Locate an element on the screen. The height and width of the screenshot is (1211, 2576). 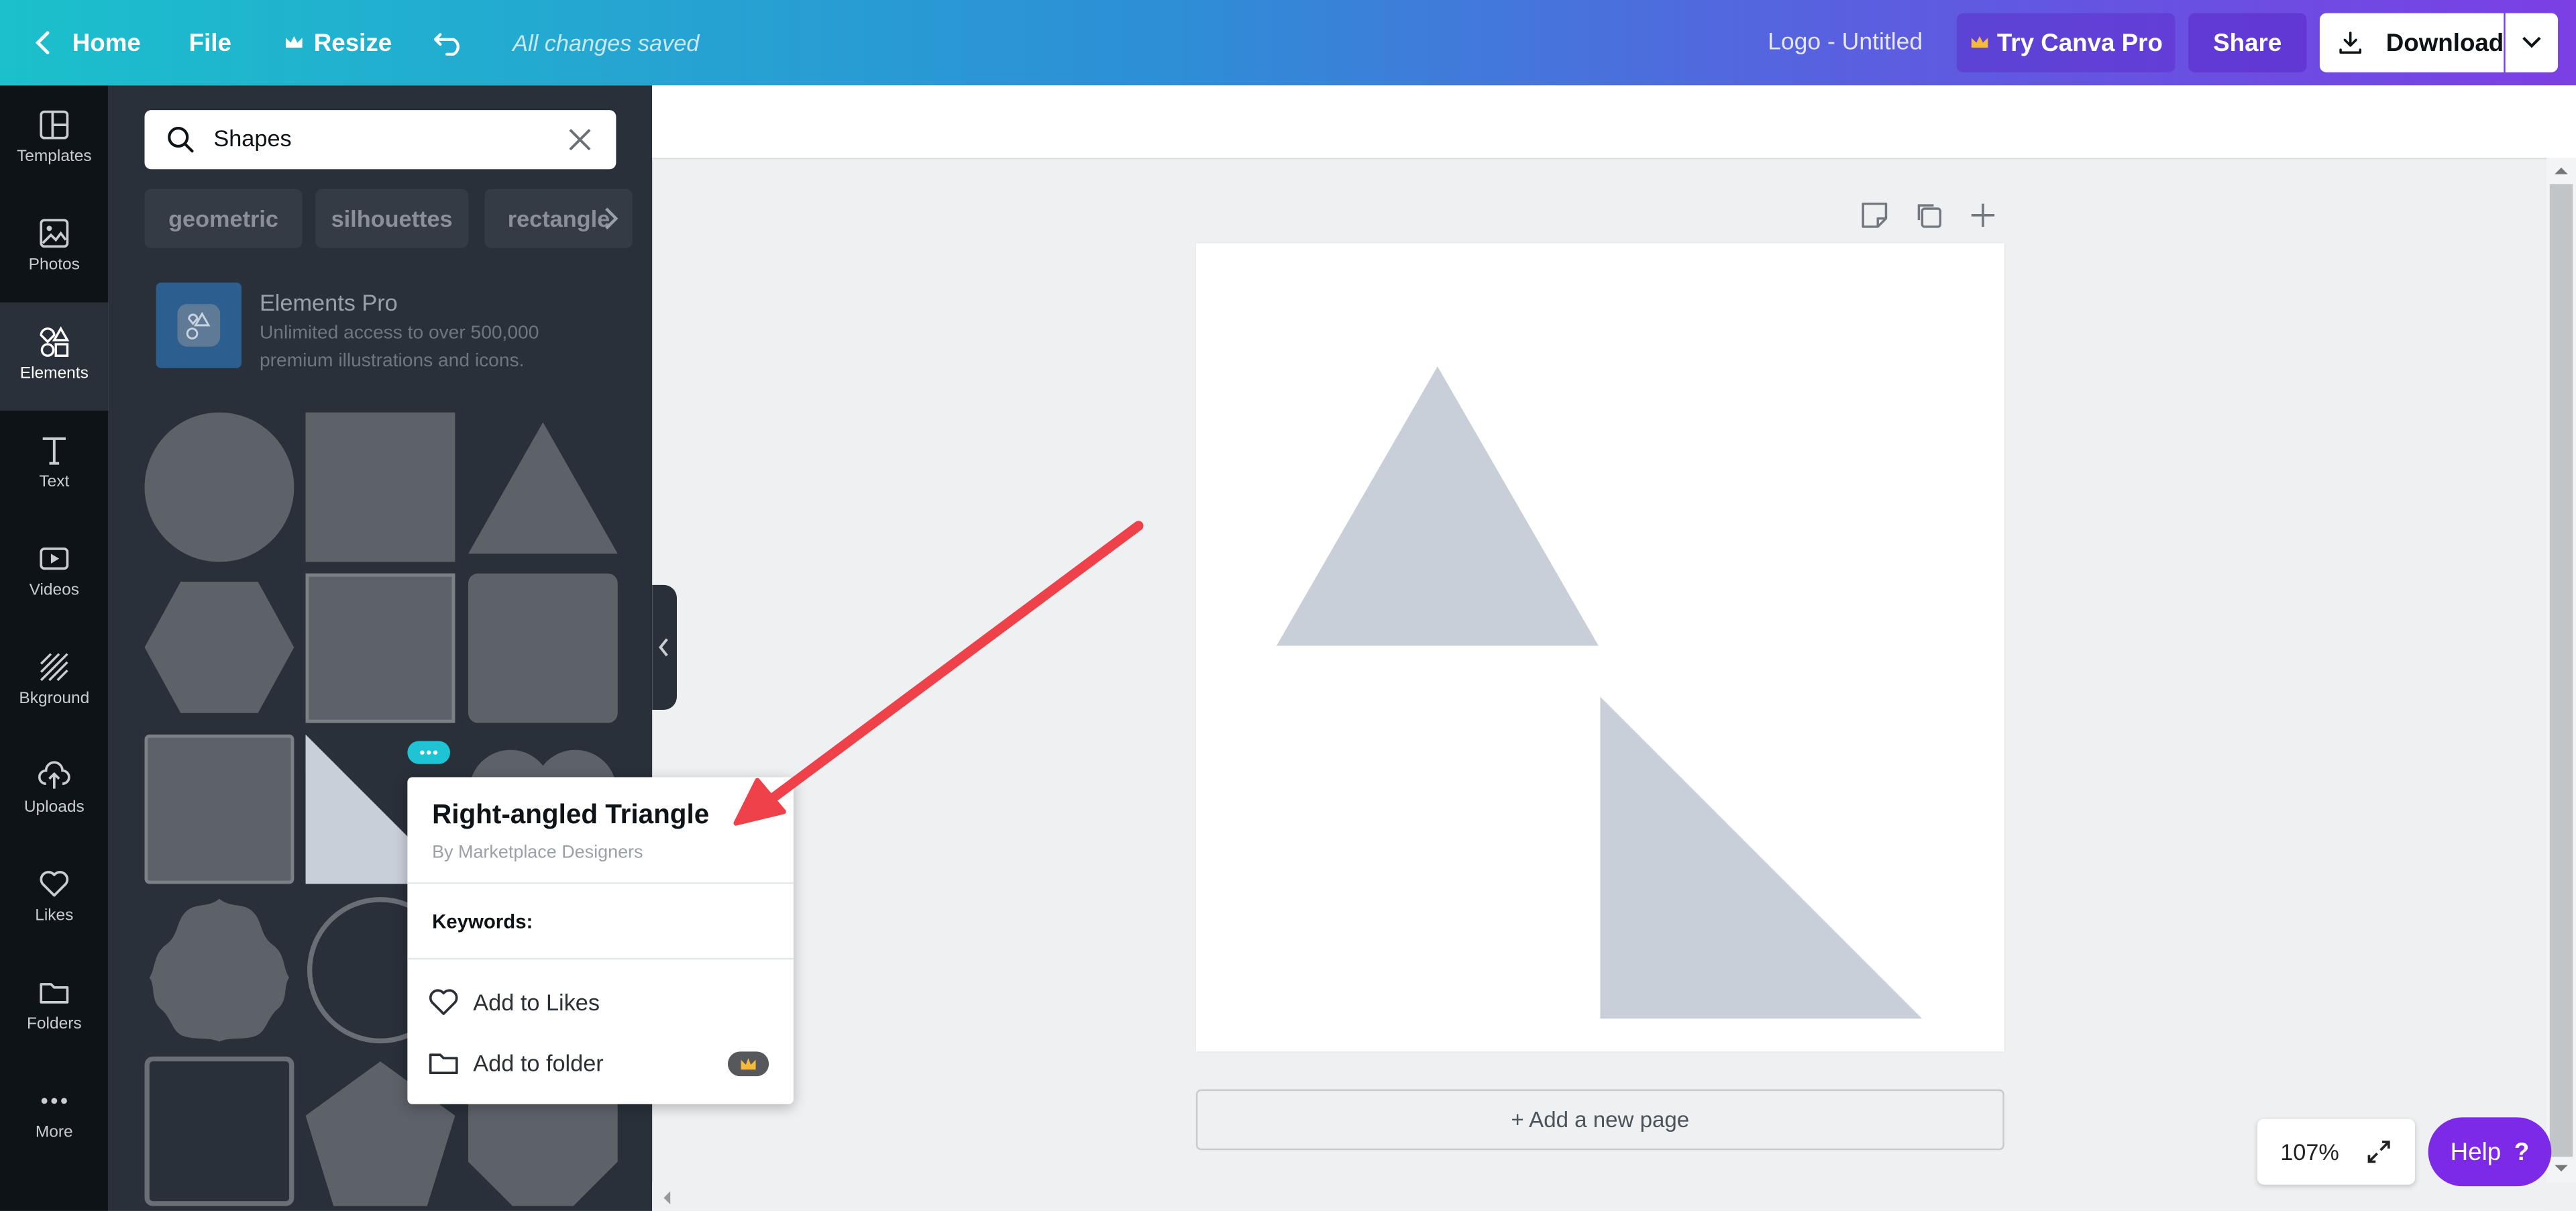
add-to-folder-button: Add to folder is located at coordinates (600, 1063).